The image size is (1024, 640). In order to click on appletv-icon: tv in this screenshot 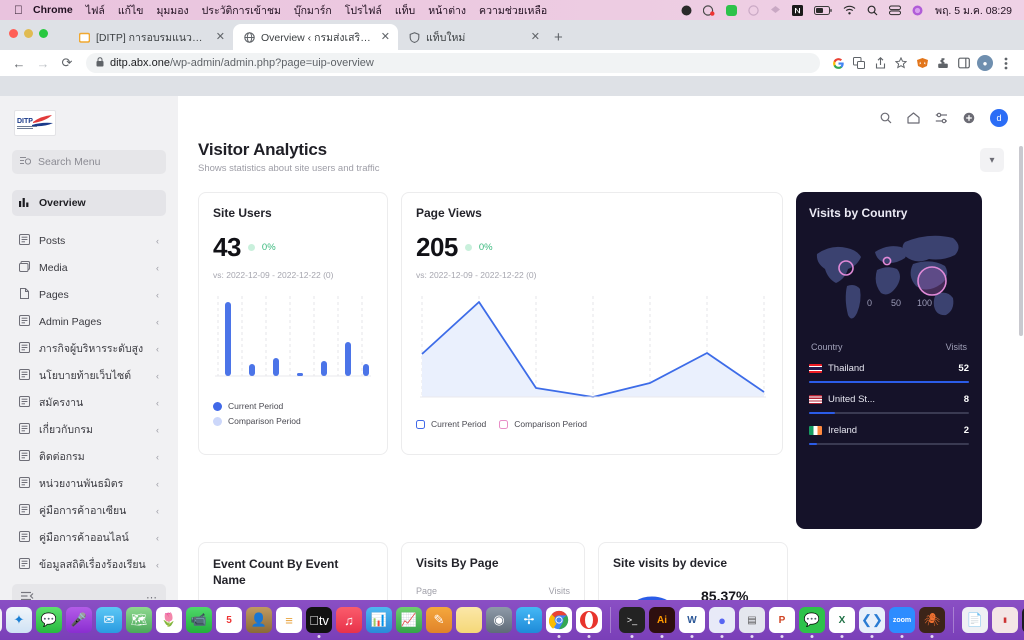, I will do `click(319, 622)`.